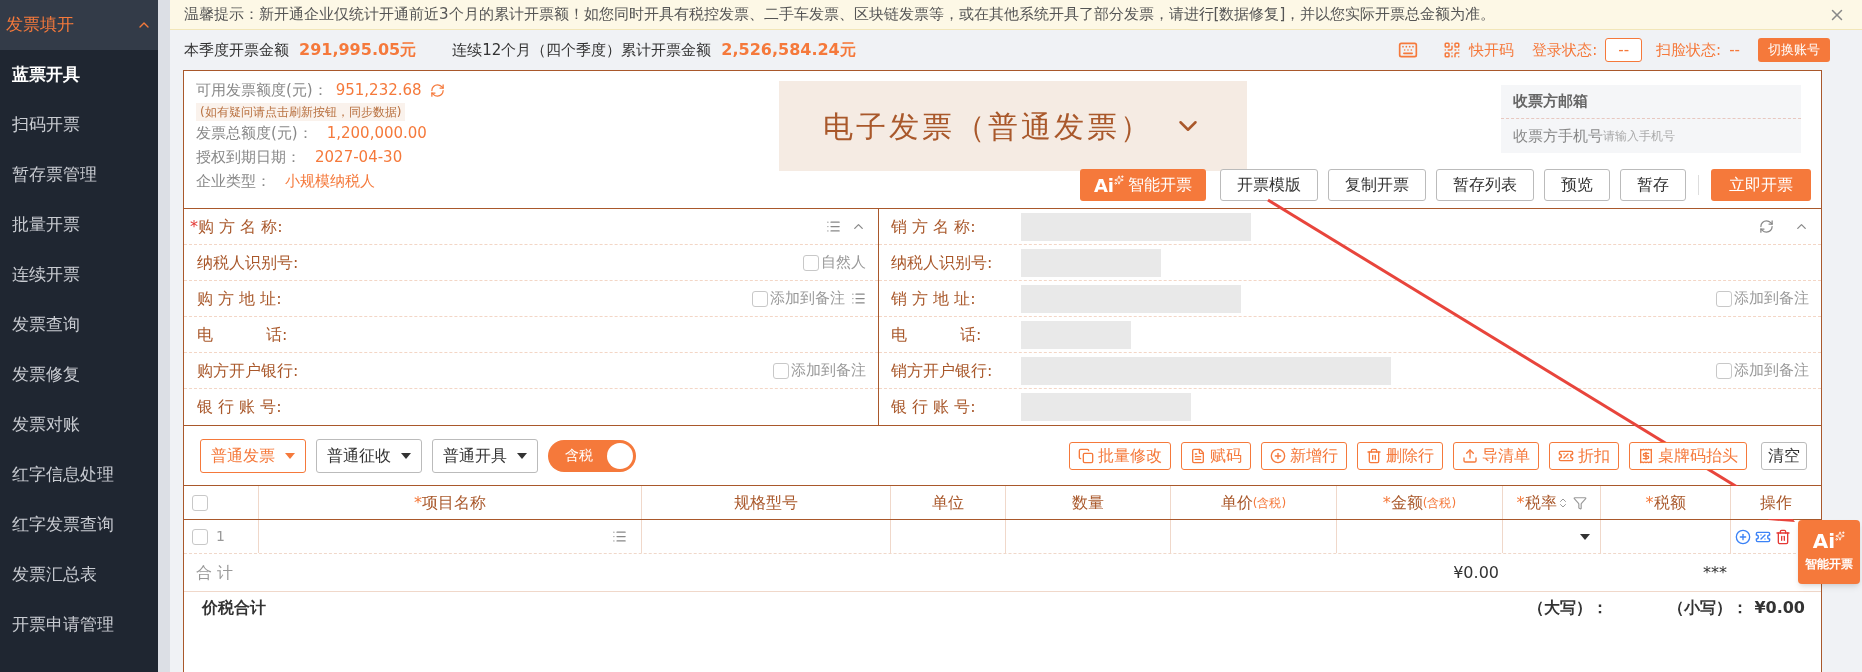 This screenshot has height=672, width=1862. I want to click on action-button: 暂存列表, so click(1485, 185).